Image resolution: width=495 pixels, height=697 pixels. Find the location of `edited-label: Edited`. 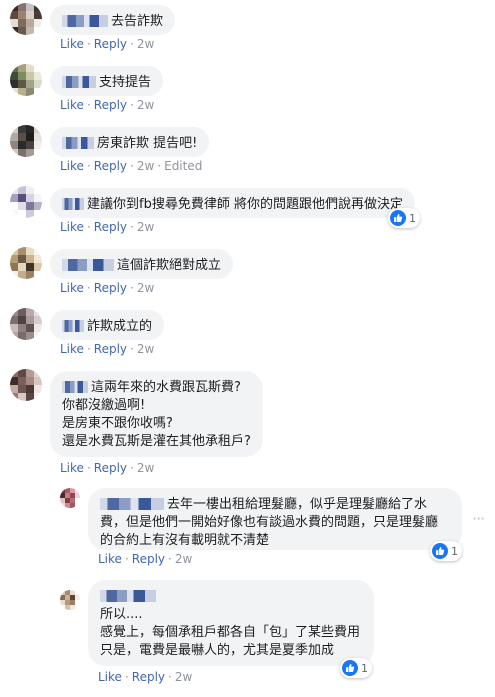

edited-label: Edited is located at coordinates (183, 166).